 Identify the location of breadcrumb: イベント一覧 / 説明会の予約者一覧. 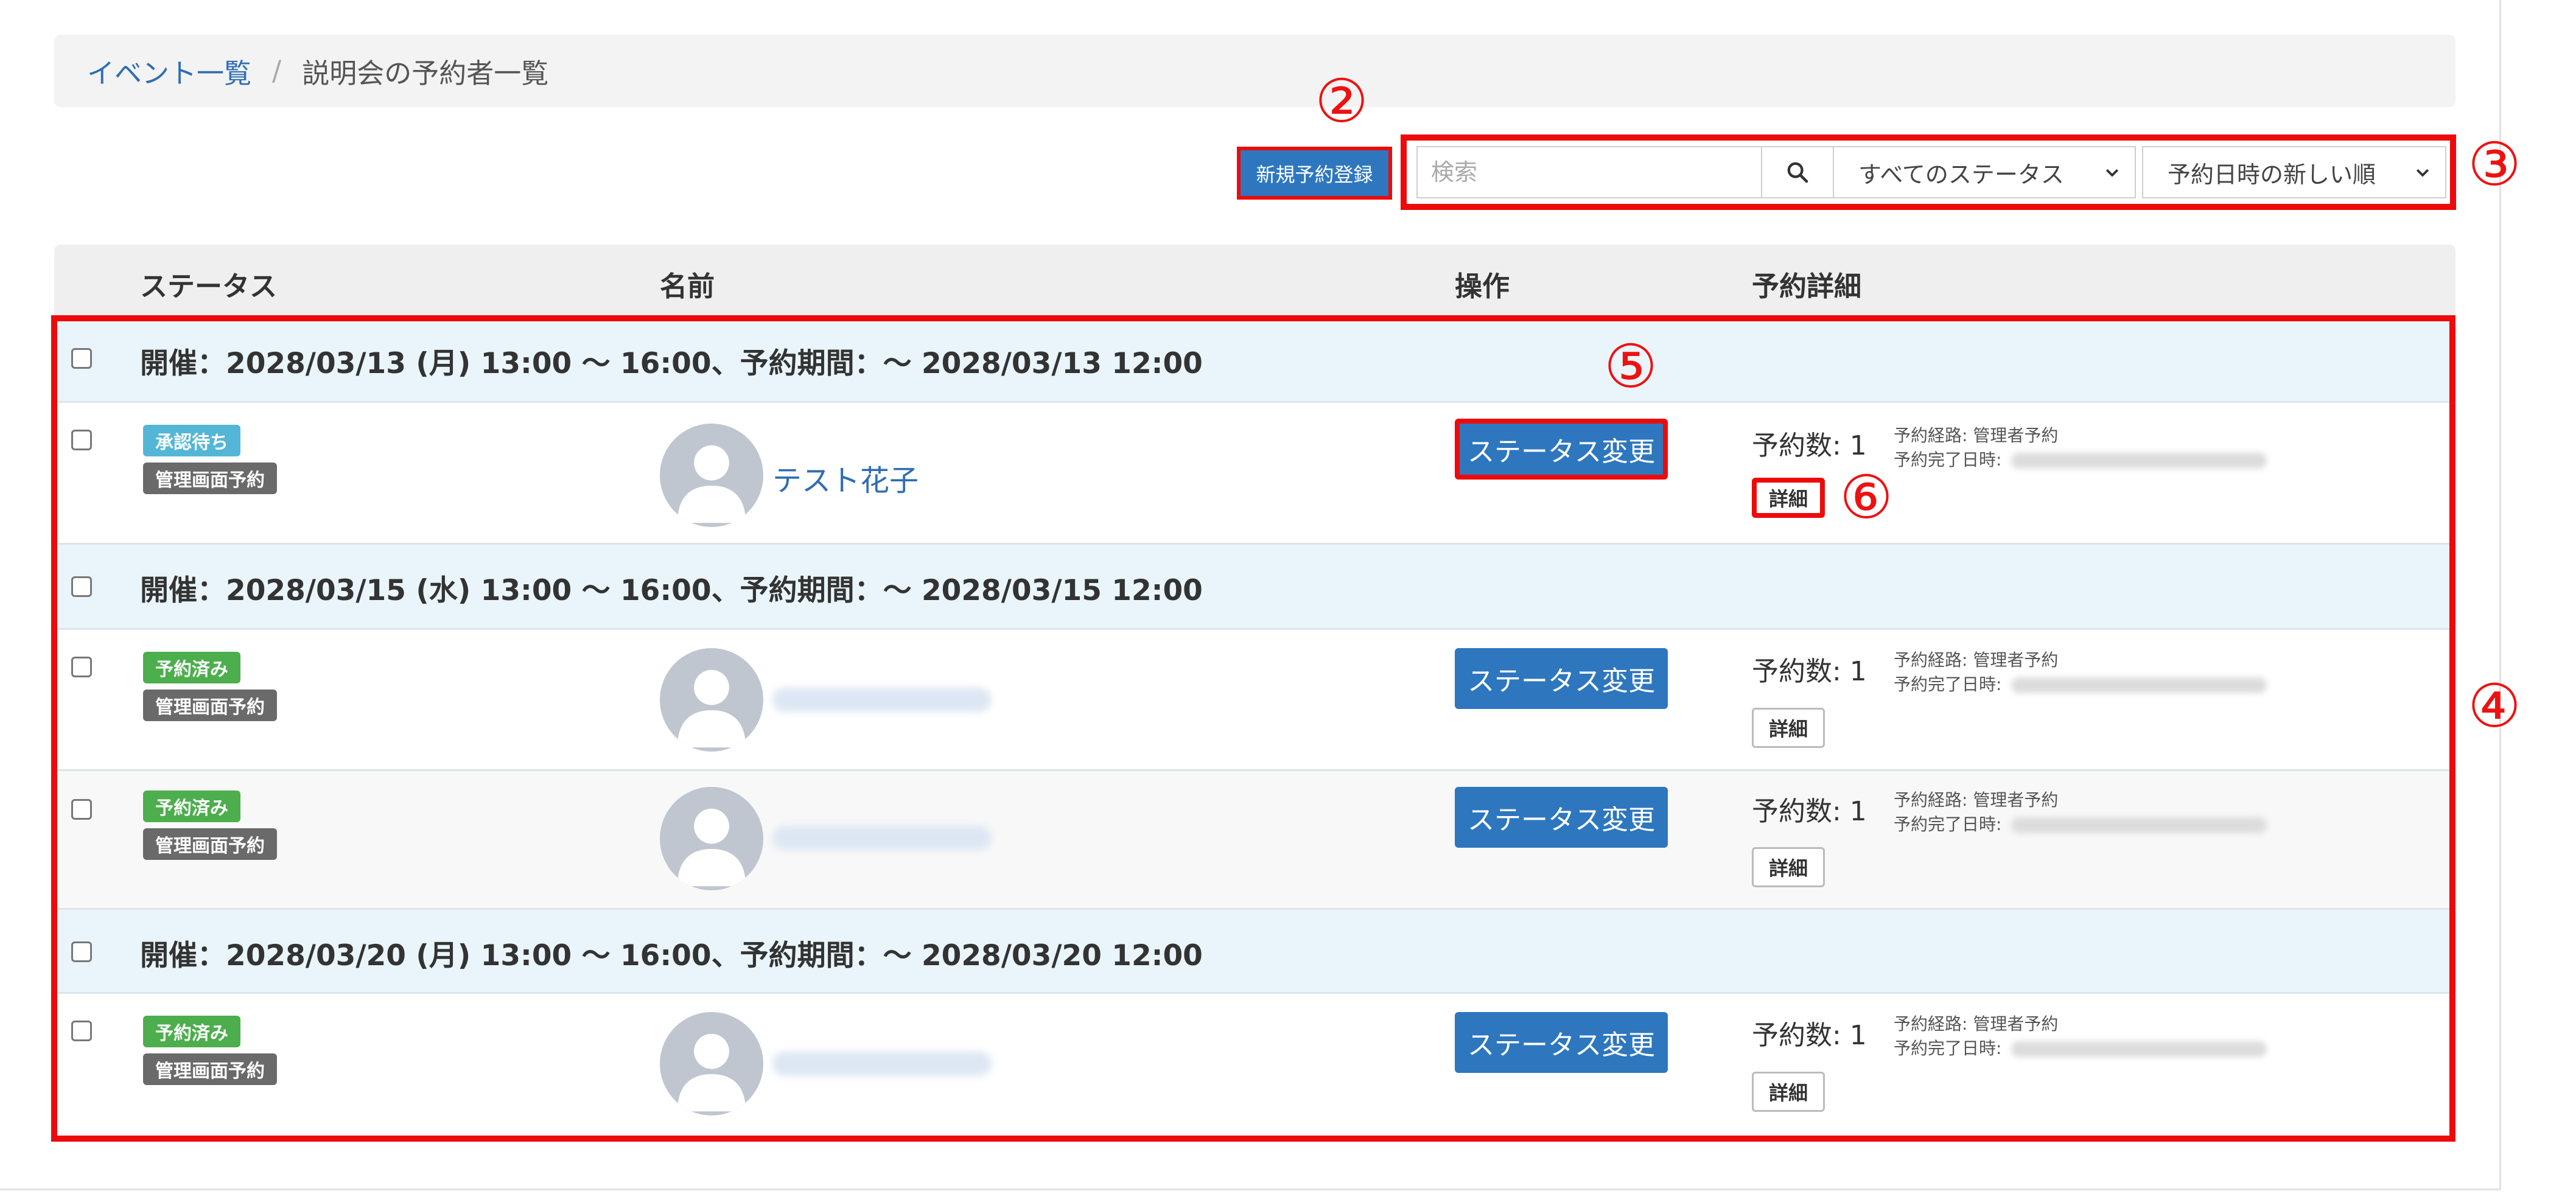
(1255, 71).